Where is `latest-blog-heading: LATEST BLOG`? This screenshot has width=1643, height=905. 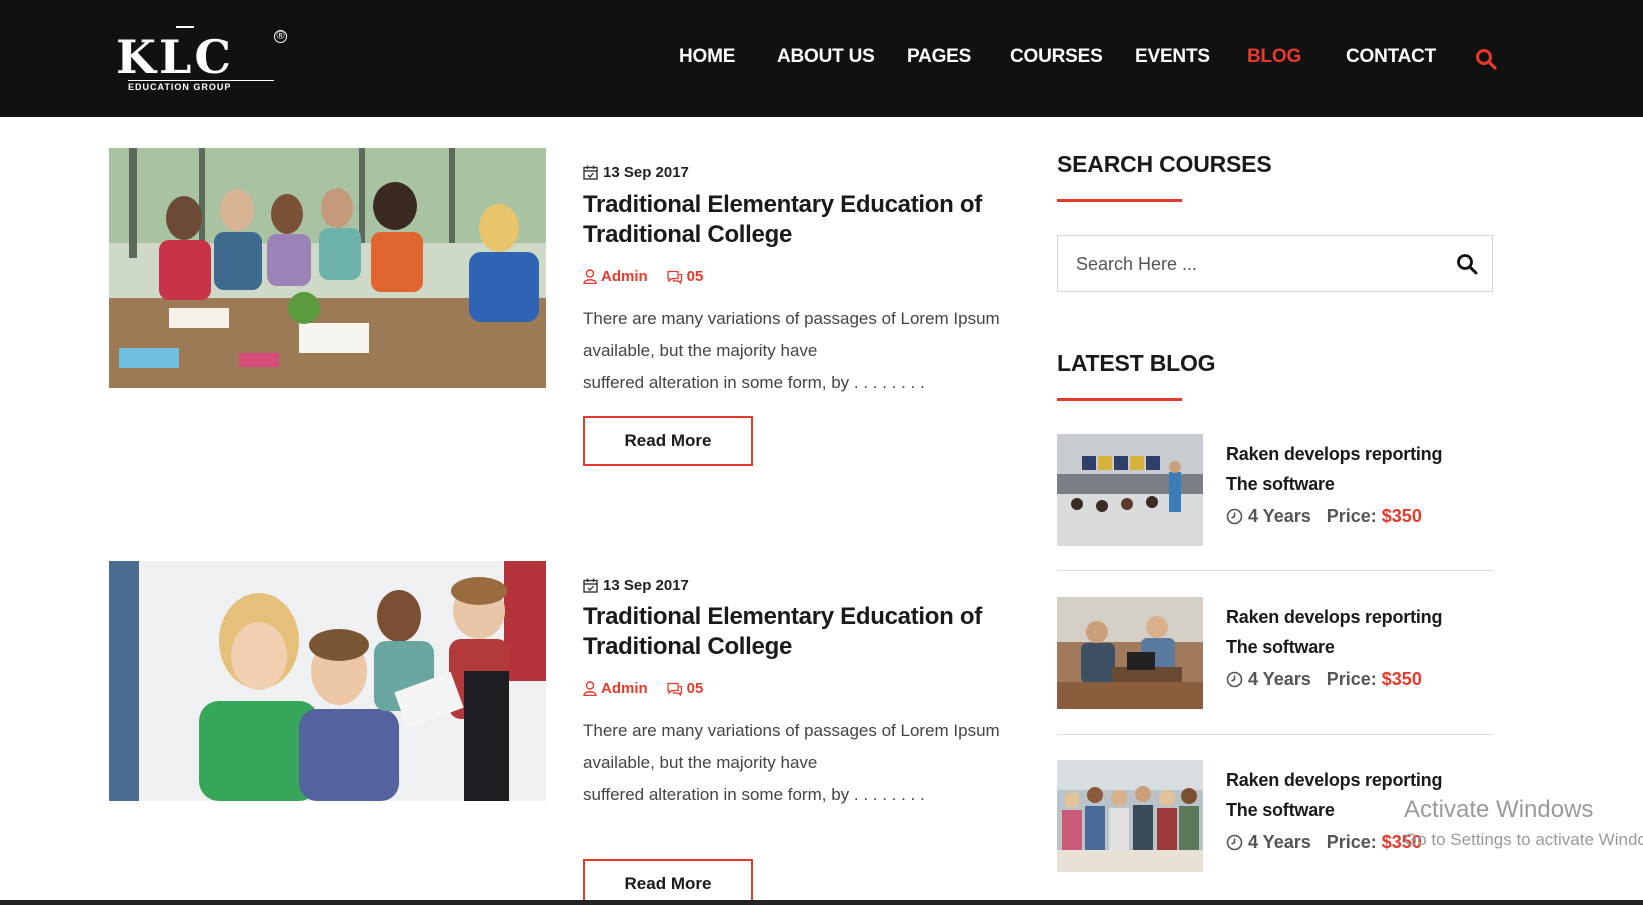
latest-blog-heading: LATEST BLOG is located at coordinates (1136, 363).